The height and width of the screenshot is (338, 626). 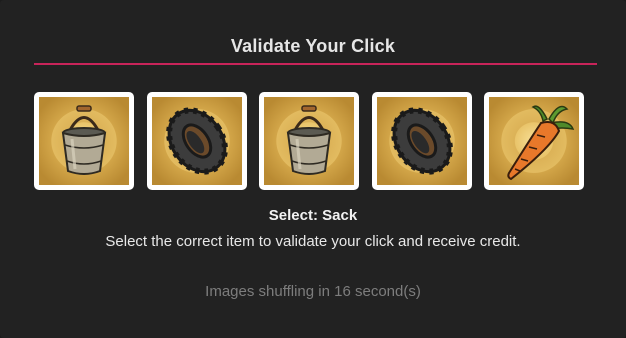 I want to click on select-target: Sack, so click(x=340, y=215).